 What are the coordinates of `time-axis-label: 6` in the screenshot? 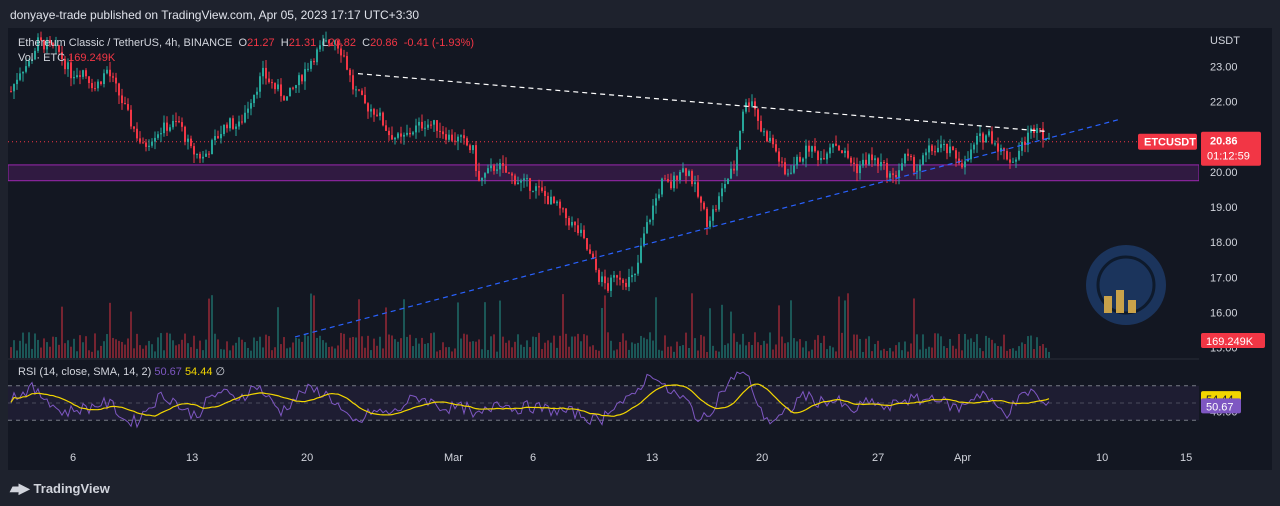 It's located at (533, 458).